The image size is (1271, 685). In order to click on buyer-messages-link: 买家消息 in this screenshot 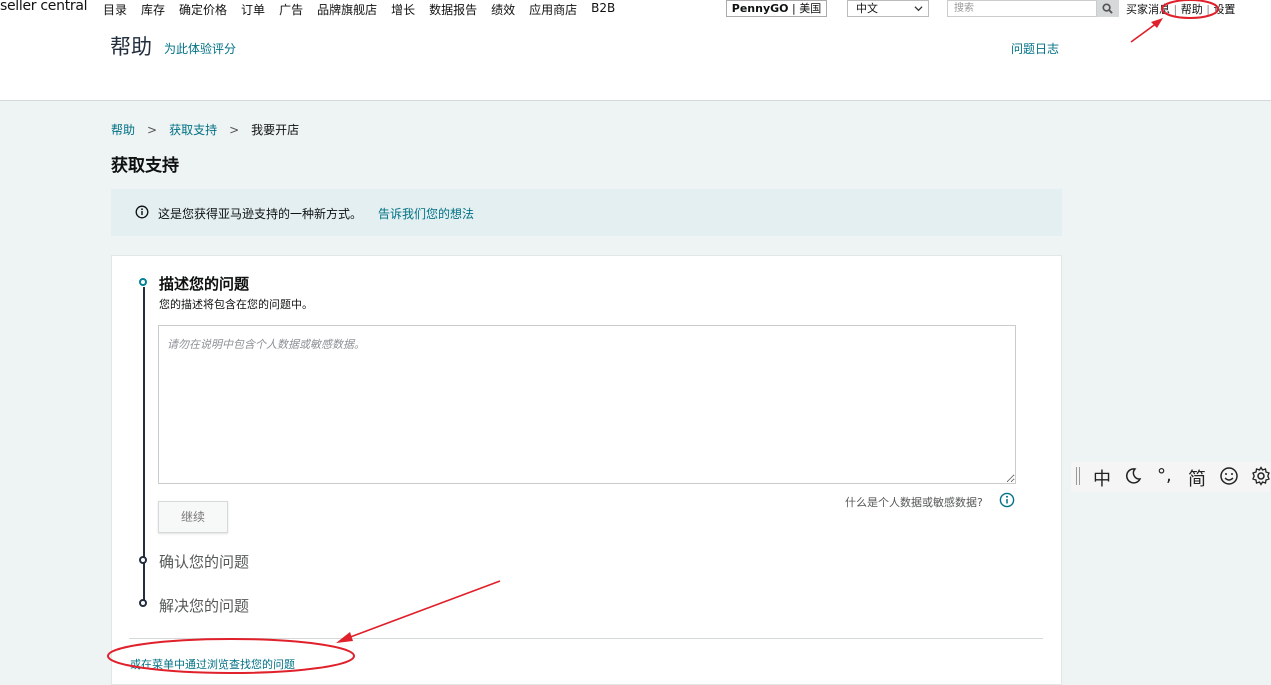, I will do `click(1148, 9)`.